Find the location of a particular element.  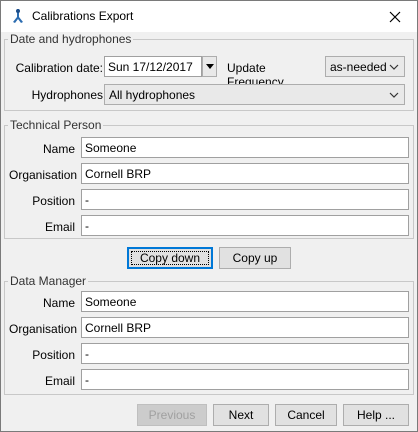

tech-email-label: Email is located at coordinates (59, 227).